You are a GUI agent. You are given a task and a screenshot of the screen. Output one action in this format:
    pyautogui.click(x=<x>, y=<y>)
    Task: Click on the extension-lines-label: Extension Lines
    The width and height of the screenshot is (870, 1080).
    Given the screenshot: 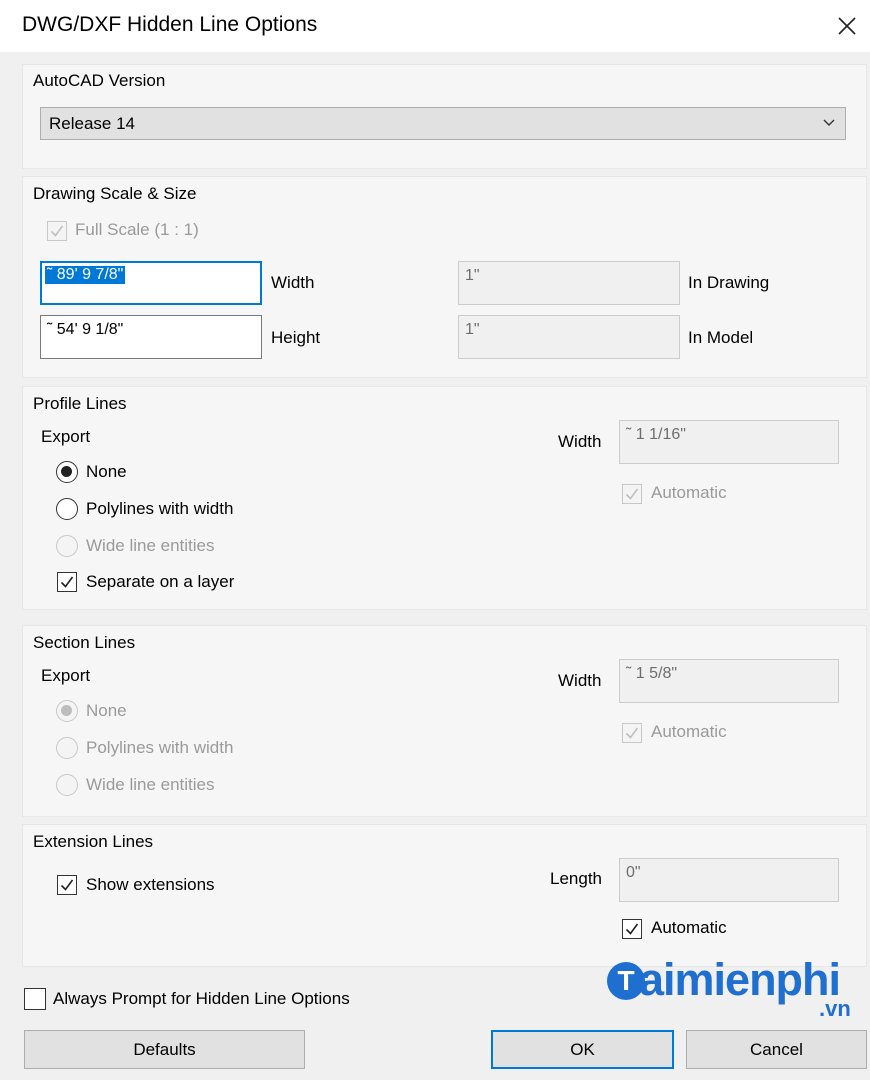 What is the action you would take?
    pyautogui.click(x=93, y=841)
    